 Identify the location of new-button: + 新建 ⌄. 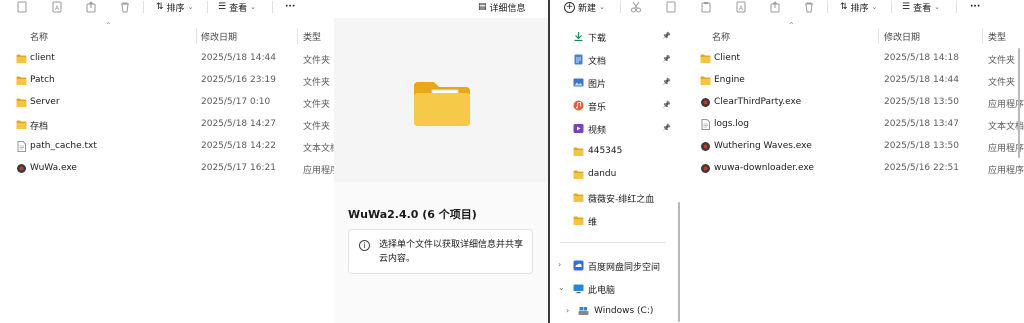
(584, 7).